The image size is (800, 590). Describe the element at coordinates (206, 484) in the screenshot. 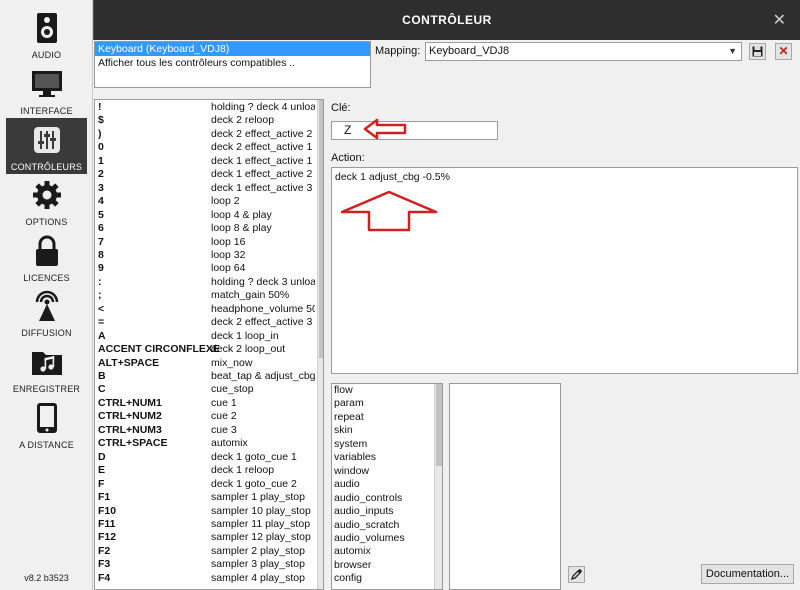

I see `key-row: Fdeck 1 goto_cue 2` at that location.